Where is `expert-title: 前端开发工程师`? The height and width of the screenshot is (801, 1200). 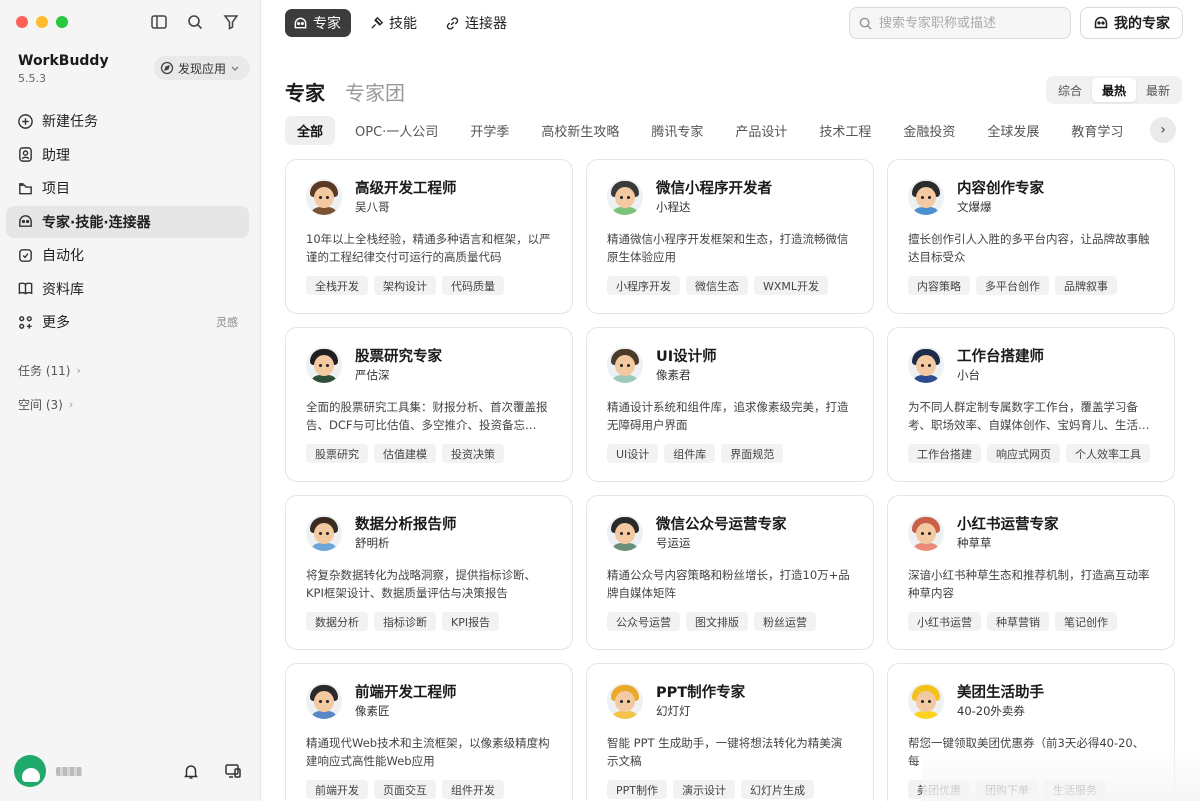 expert-title: 前端开发工程师 is located at coordinates (406, 693).